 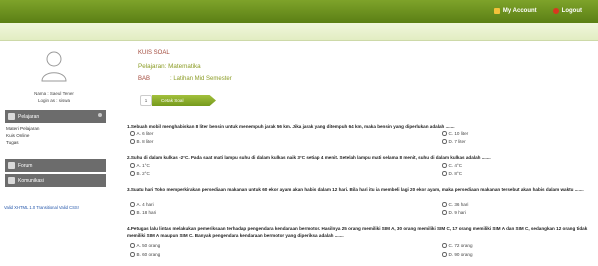 I want to click on option-label: D. 90 orang, so click(x=460, y=254).